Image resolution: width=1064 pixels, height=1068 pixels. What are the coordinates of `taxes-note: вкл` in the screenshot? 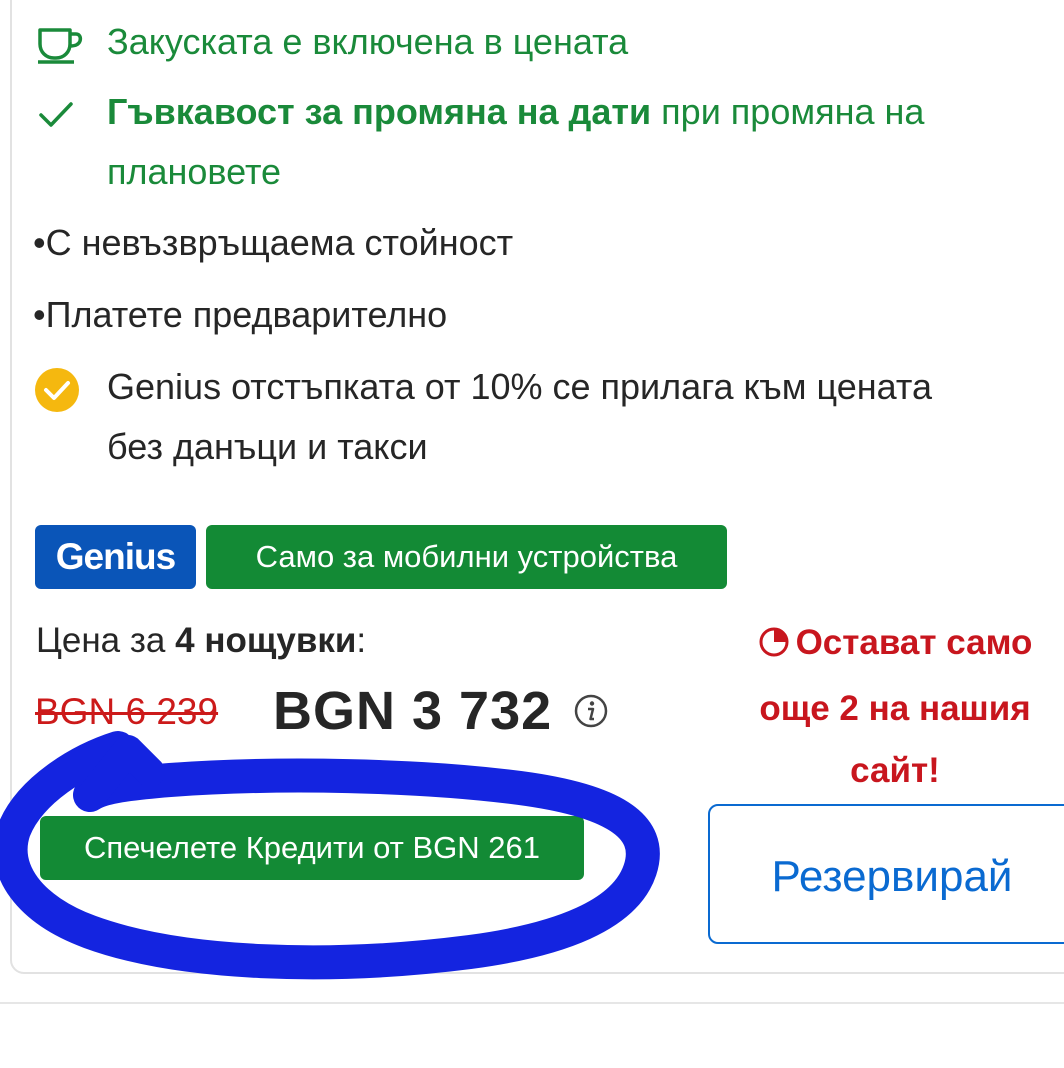 It's located at (58, 779).